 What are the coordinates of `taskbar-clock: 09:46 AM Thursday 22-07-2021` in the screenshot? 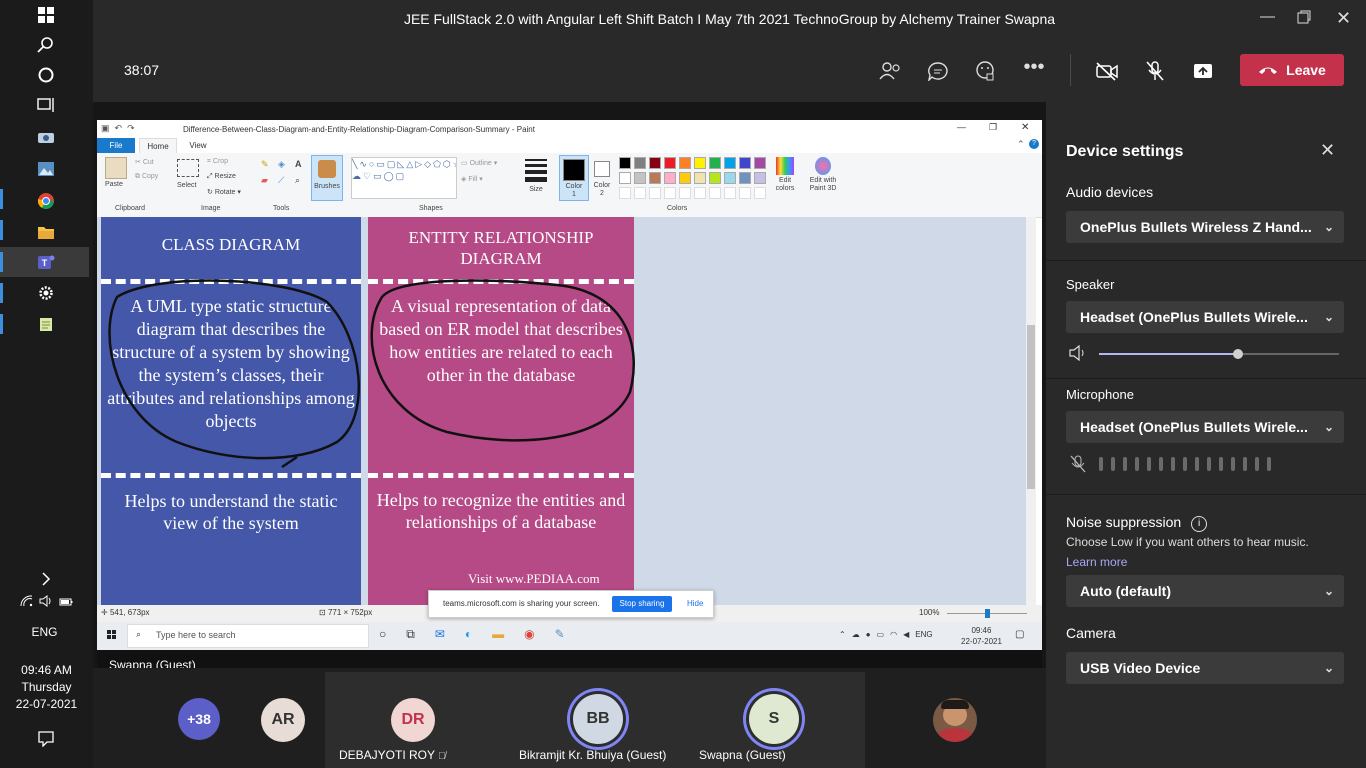 It's located at (46, 687).